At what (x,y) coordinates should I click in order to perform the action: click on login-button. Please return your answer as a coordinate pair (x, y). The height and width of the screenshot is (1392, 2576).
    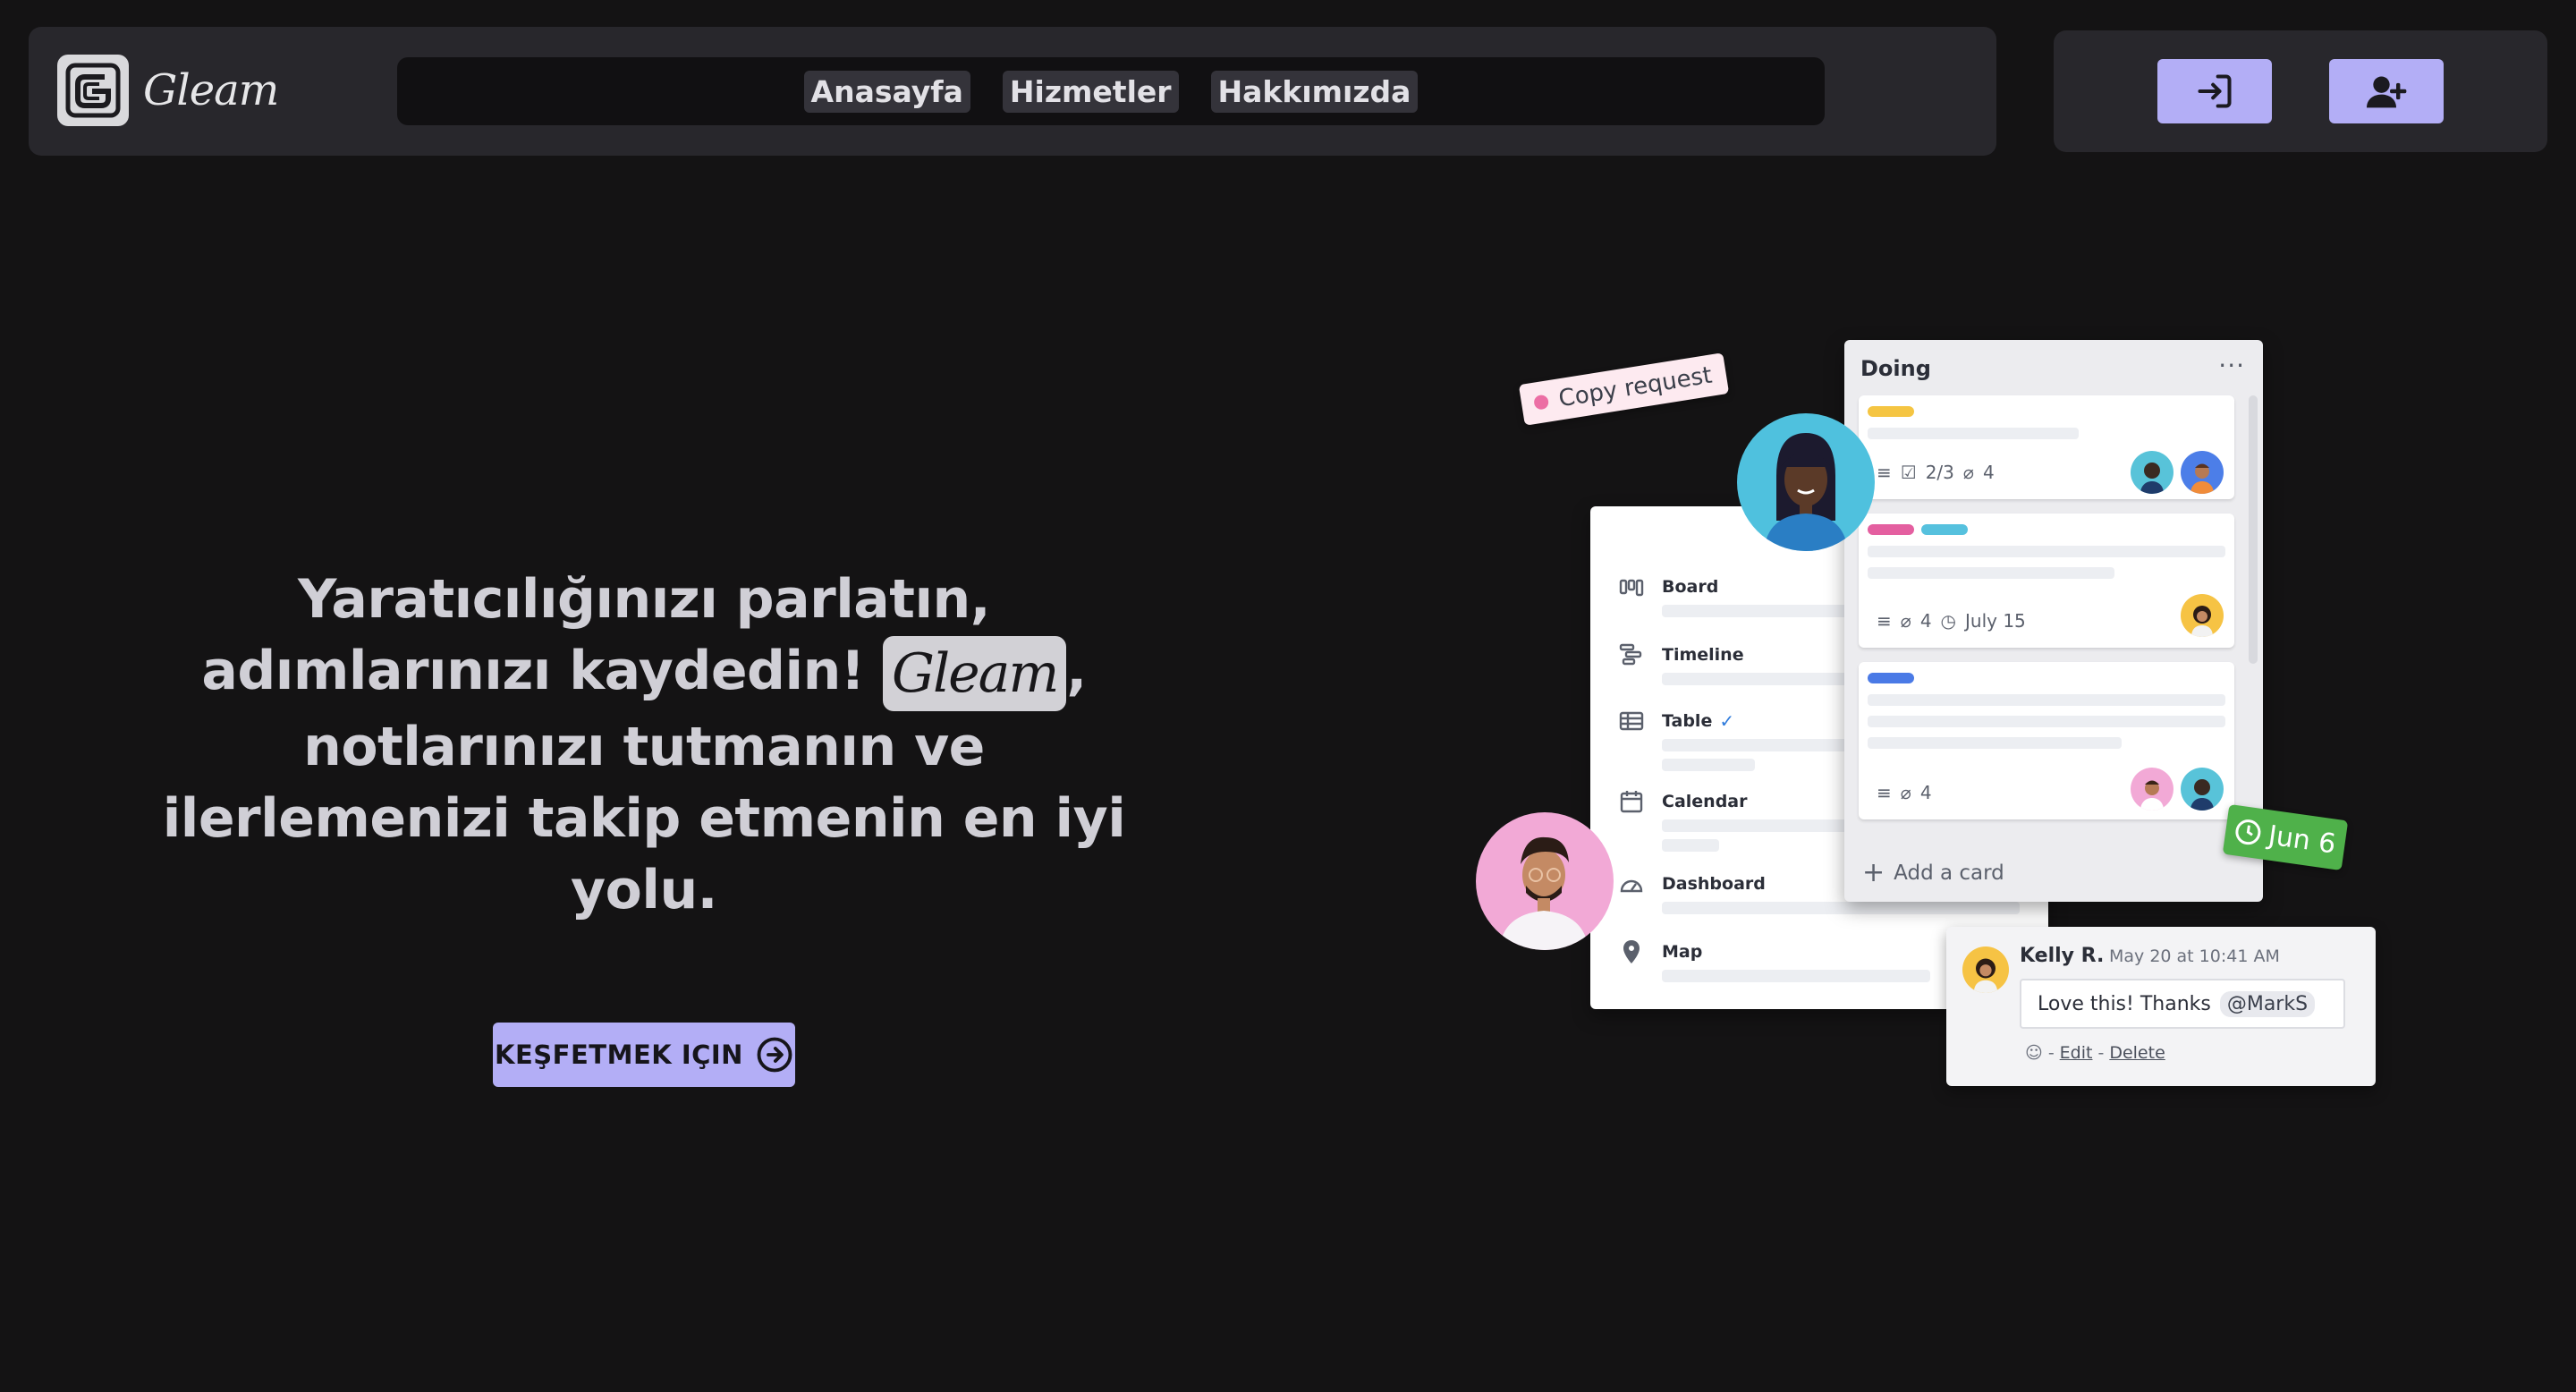
    Looking at the image, I should click on (2214, 91).